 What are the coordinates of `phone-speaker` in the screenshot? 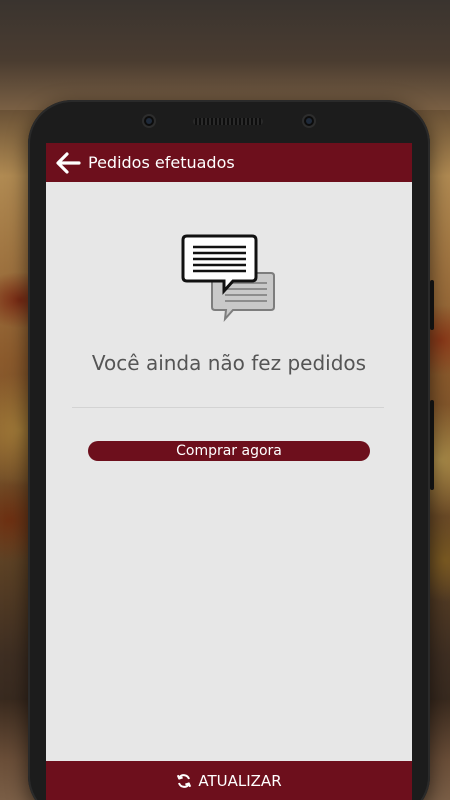 It's located at (228, 121).